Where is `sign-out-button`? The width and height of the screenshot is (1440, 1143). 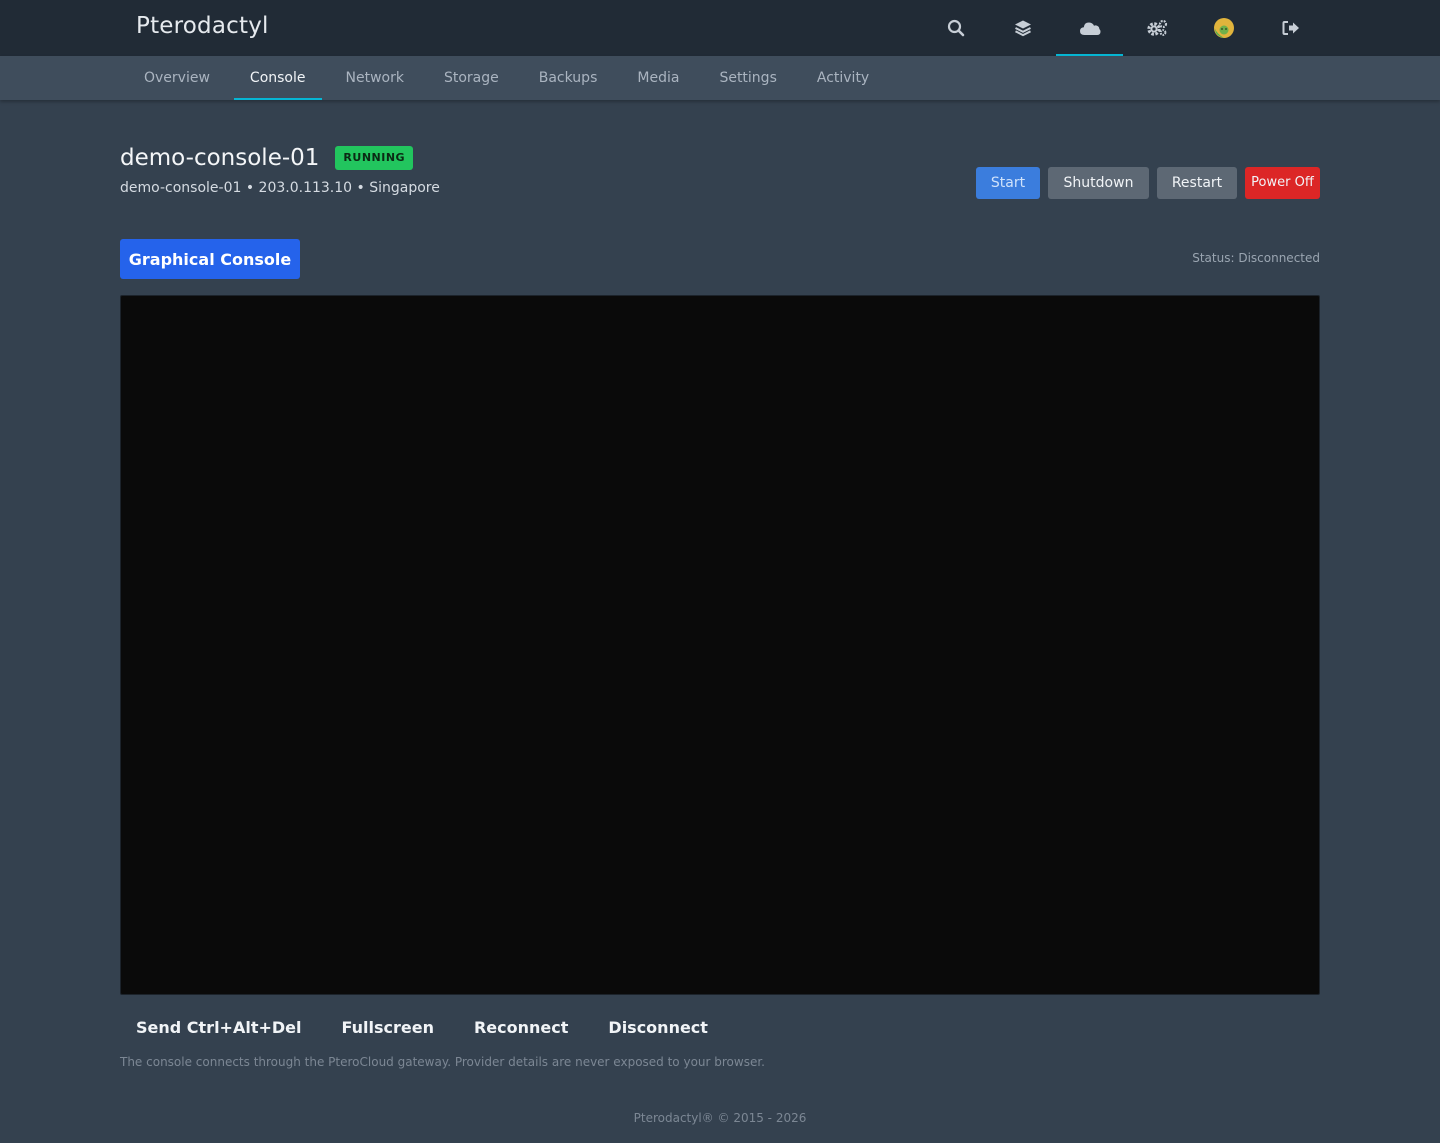
sign-out-button is located at coordinates (1290, 28).